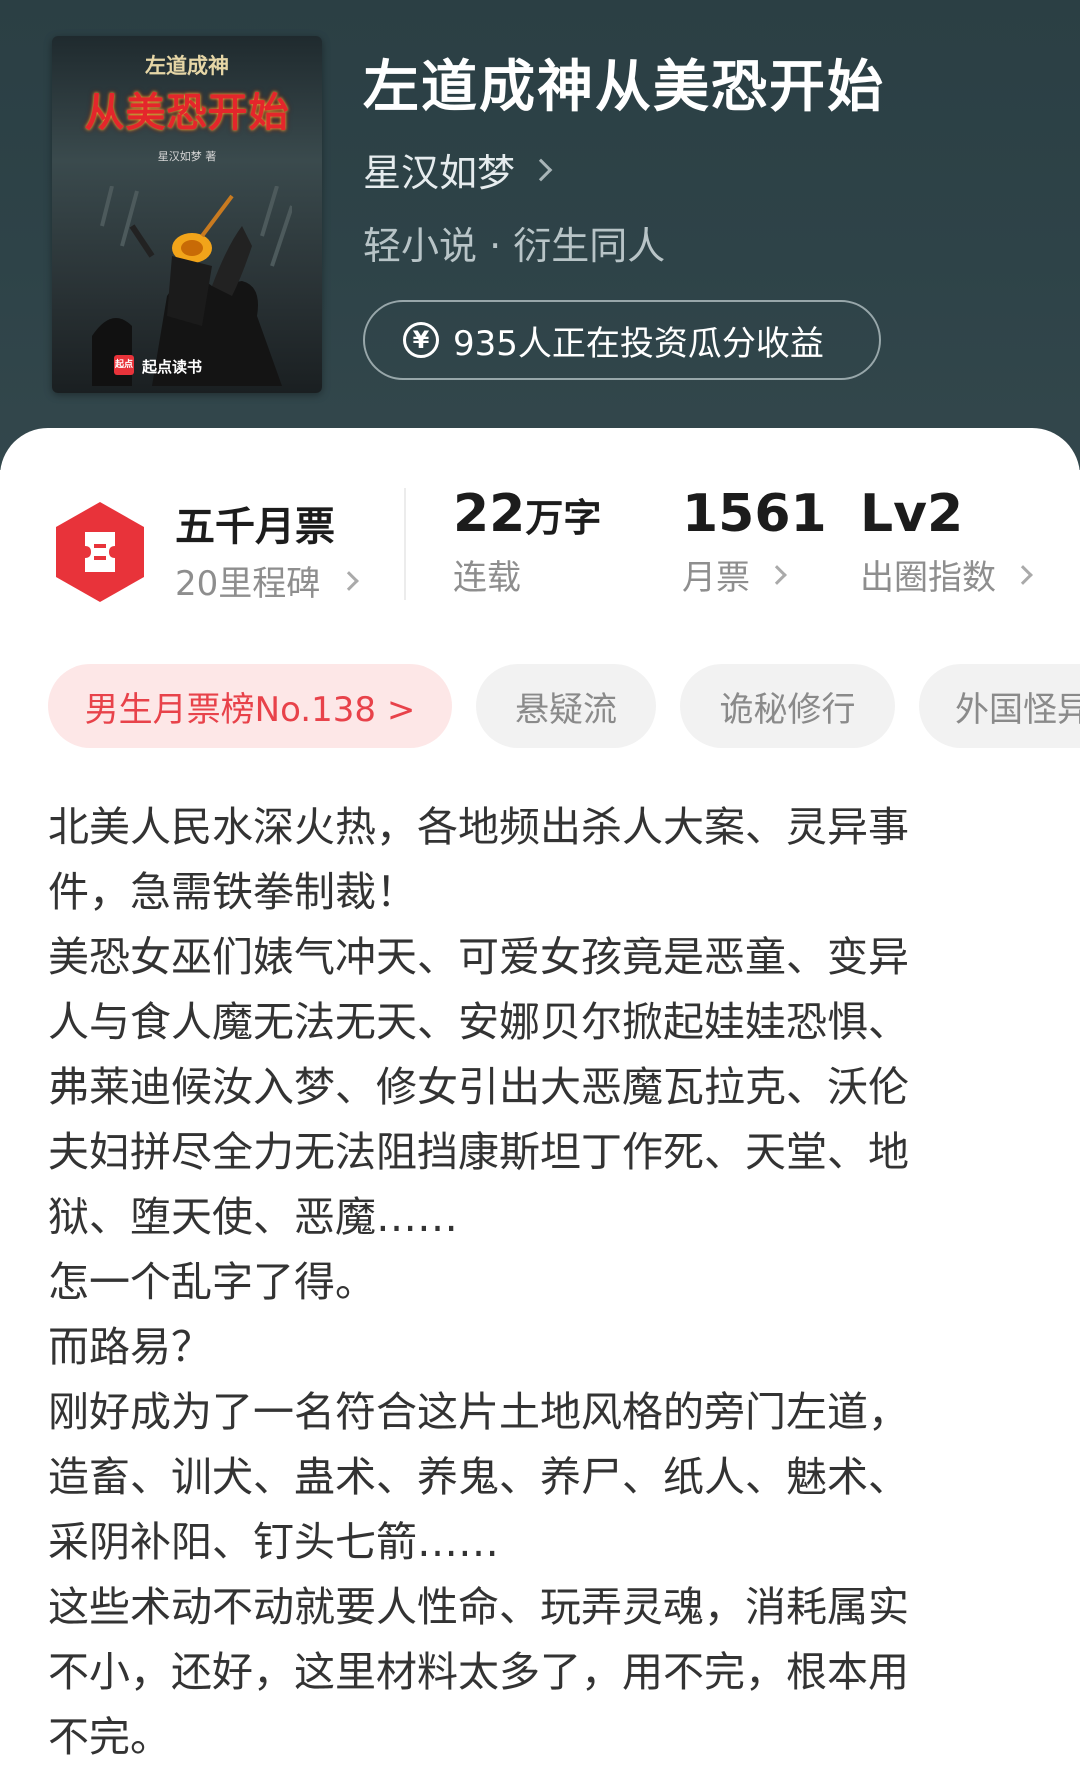 This screenshot has width=1080, height=1770. I want to click on cover-top-text: 左道成神, so click(187, 65).